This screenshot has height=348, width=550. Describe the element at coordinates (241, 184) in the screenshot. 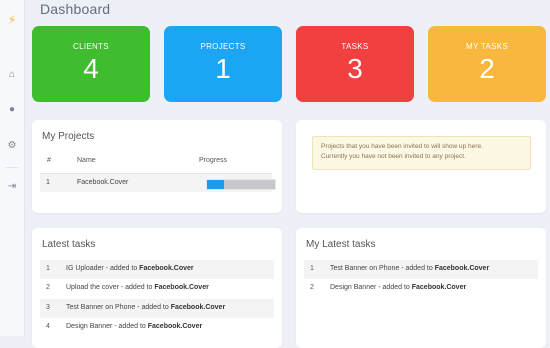

I see `project-progress-bar` at that location.